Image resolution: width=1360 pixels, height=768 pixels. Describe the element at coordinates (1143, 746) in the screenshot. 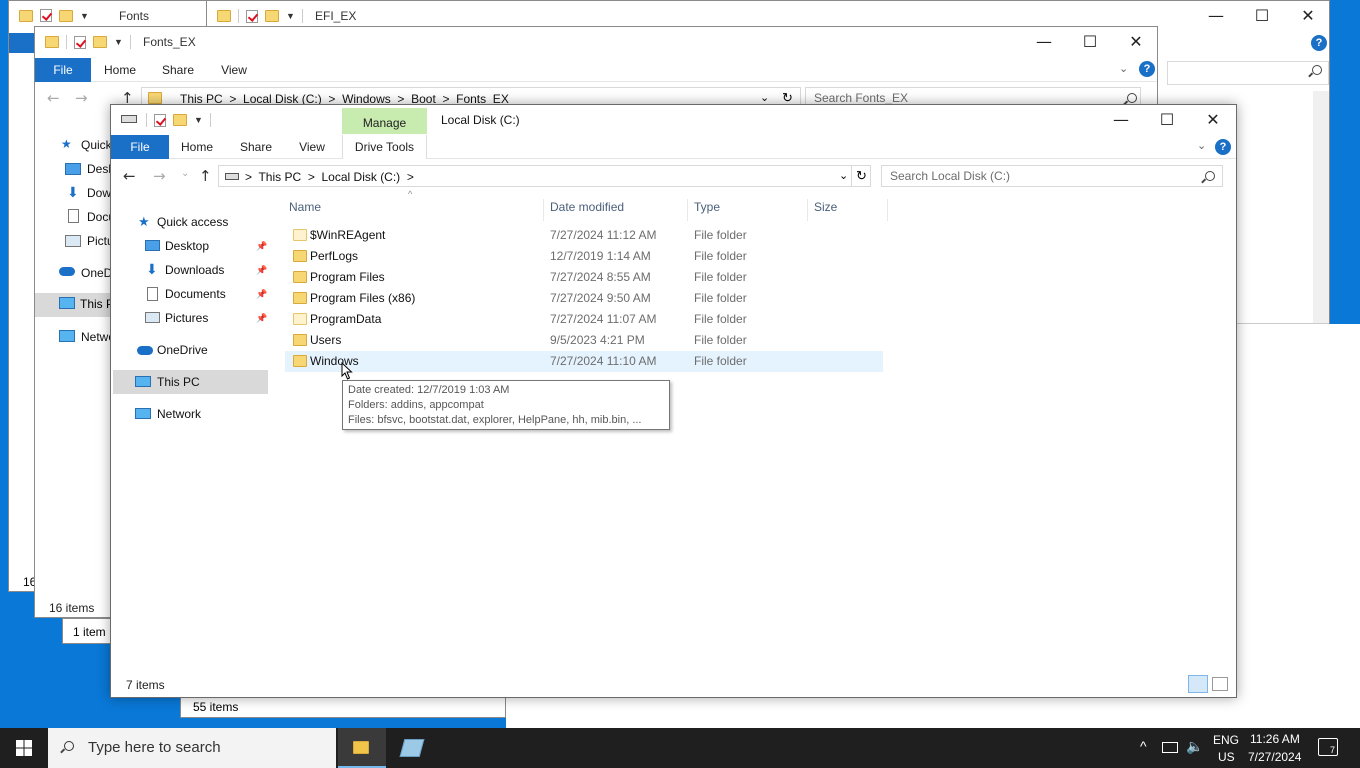

I see `show-hidden-icons-icon: ^` at that location.